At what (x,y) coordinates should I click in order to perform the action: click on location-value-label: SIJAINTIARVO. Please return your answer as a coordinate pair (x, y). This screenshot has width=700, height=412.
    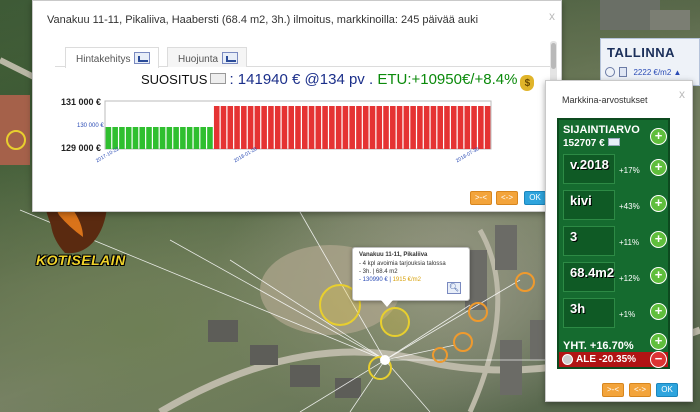
    Looking at the image, I should click on (601, 130).